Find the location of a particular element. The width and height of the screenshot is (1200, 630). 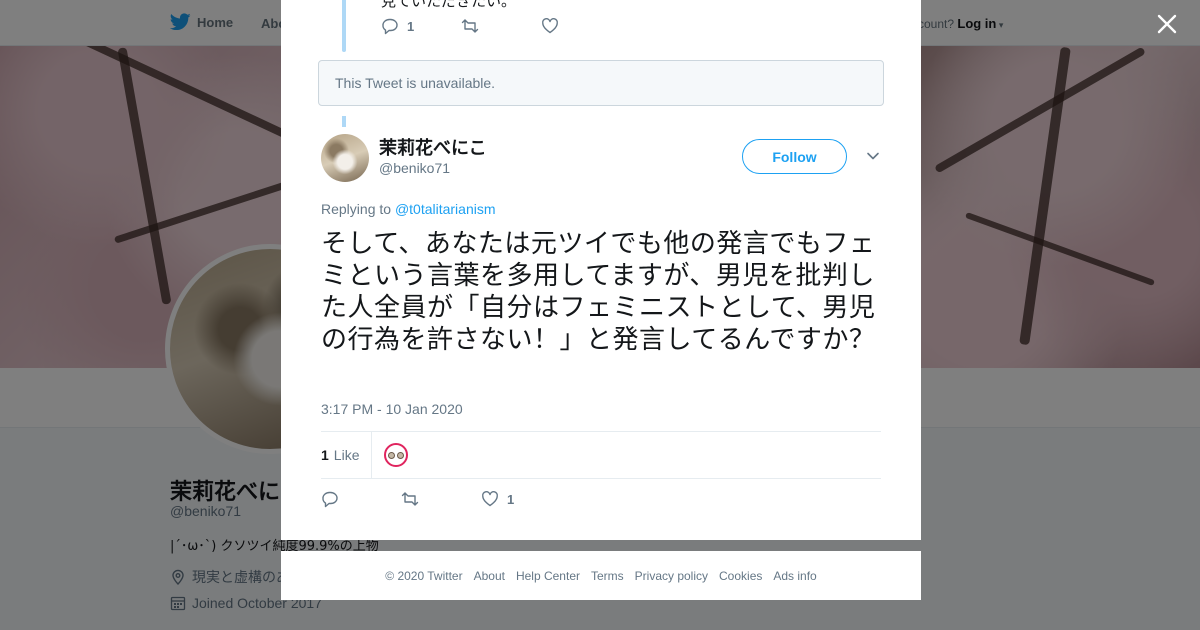

replying-to: Replying to @t0talitarianism is located at coordinates (408, 209).